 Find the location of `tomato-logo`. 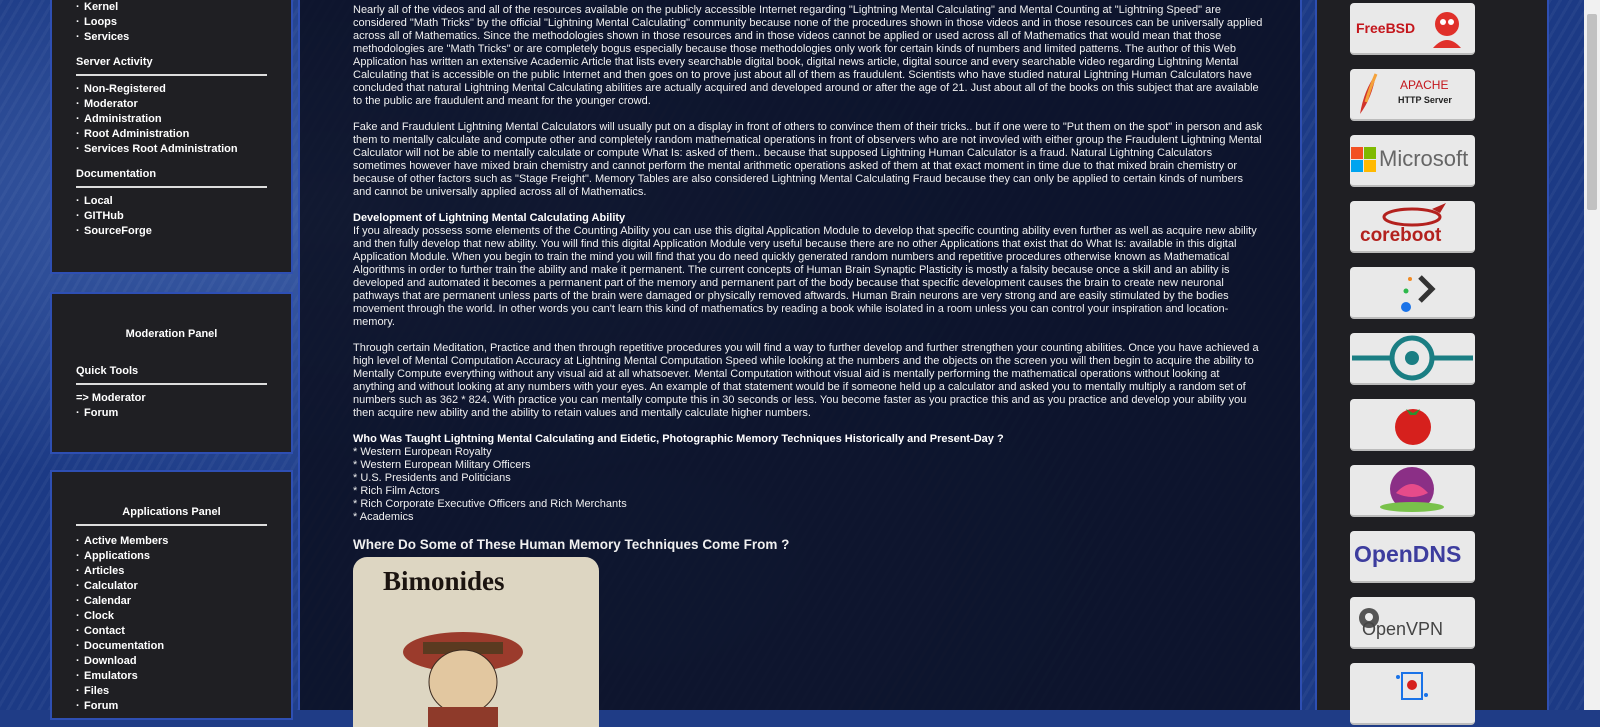

tomato-logo is located at coordinates (1412, 425).